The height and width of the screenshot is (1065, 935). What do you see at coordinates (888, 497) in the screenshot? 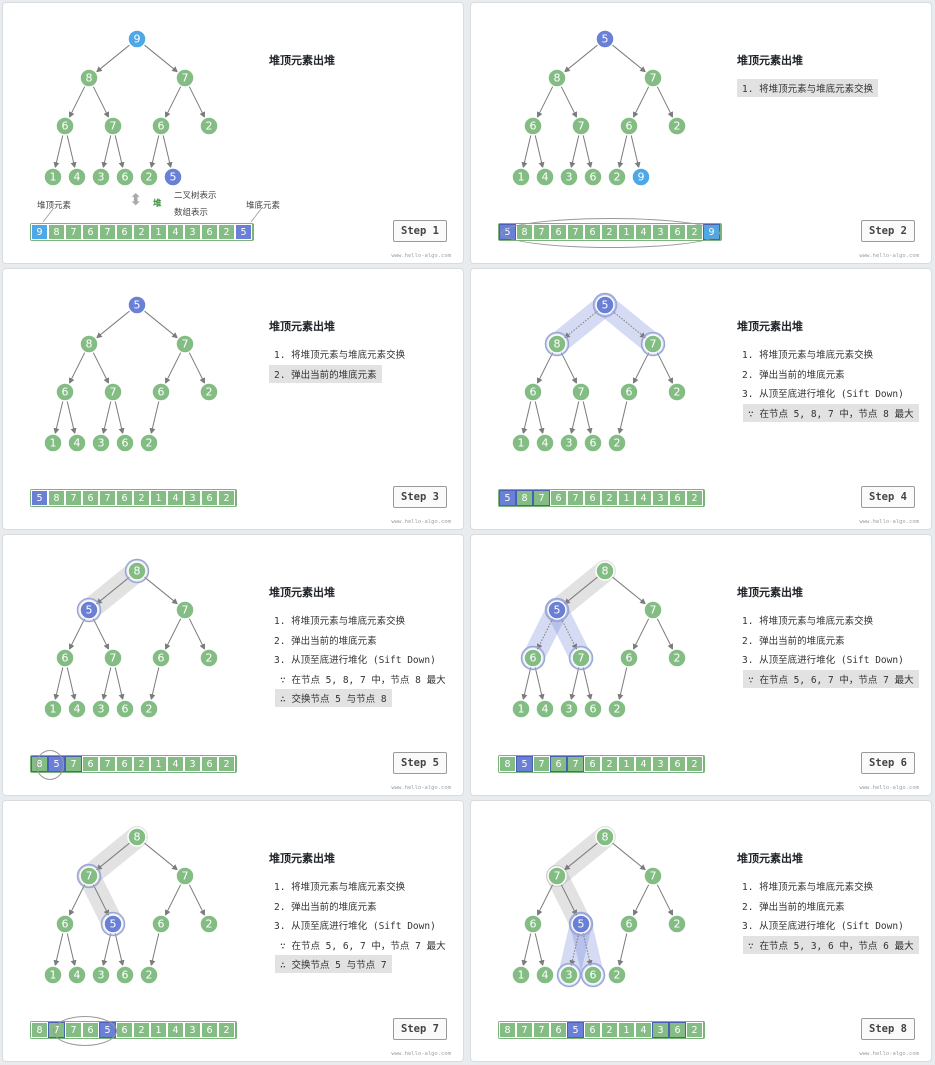
I see `step-button: Step 4` at bounding box center [888, 497].